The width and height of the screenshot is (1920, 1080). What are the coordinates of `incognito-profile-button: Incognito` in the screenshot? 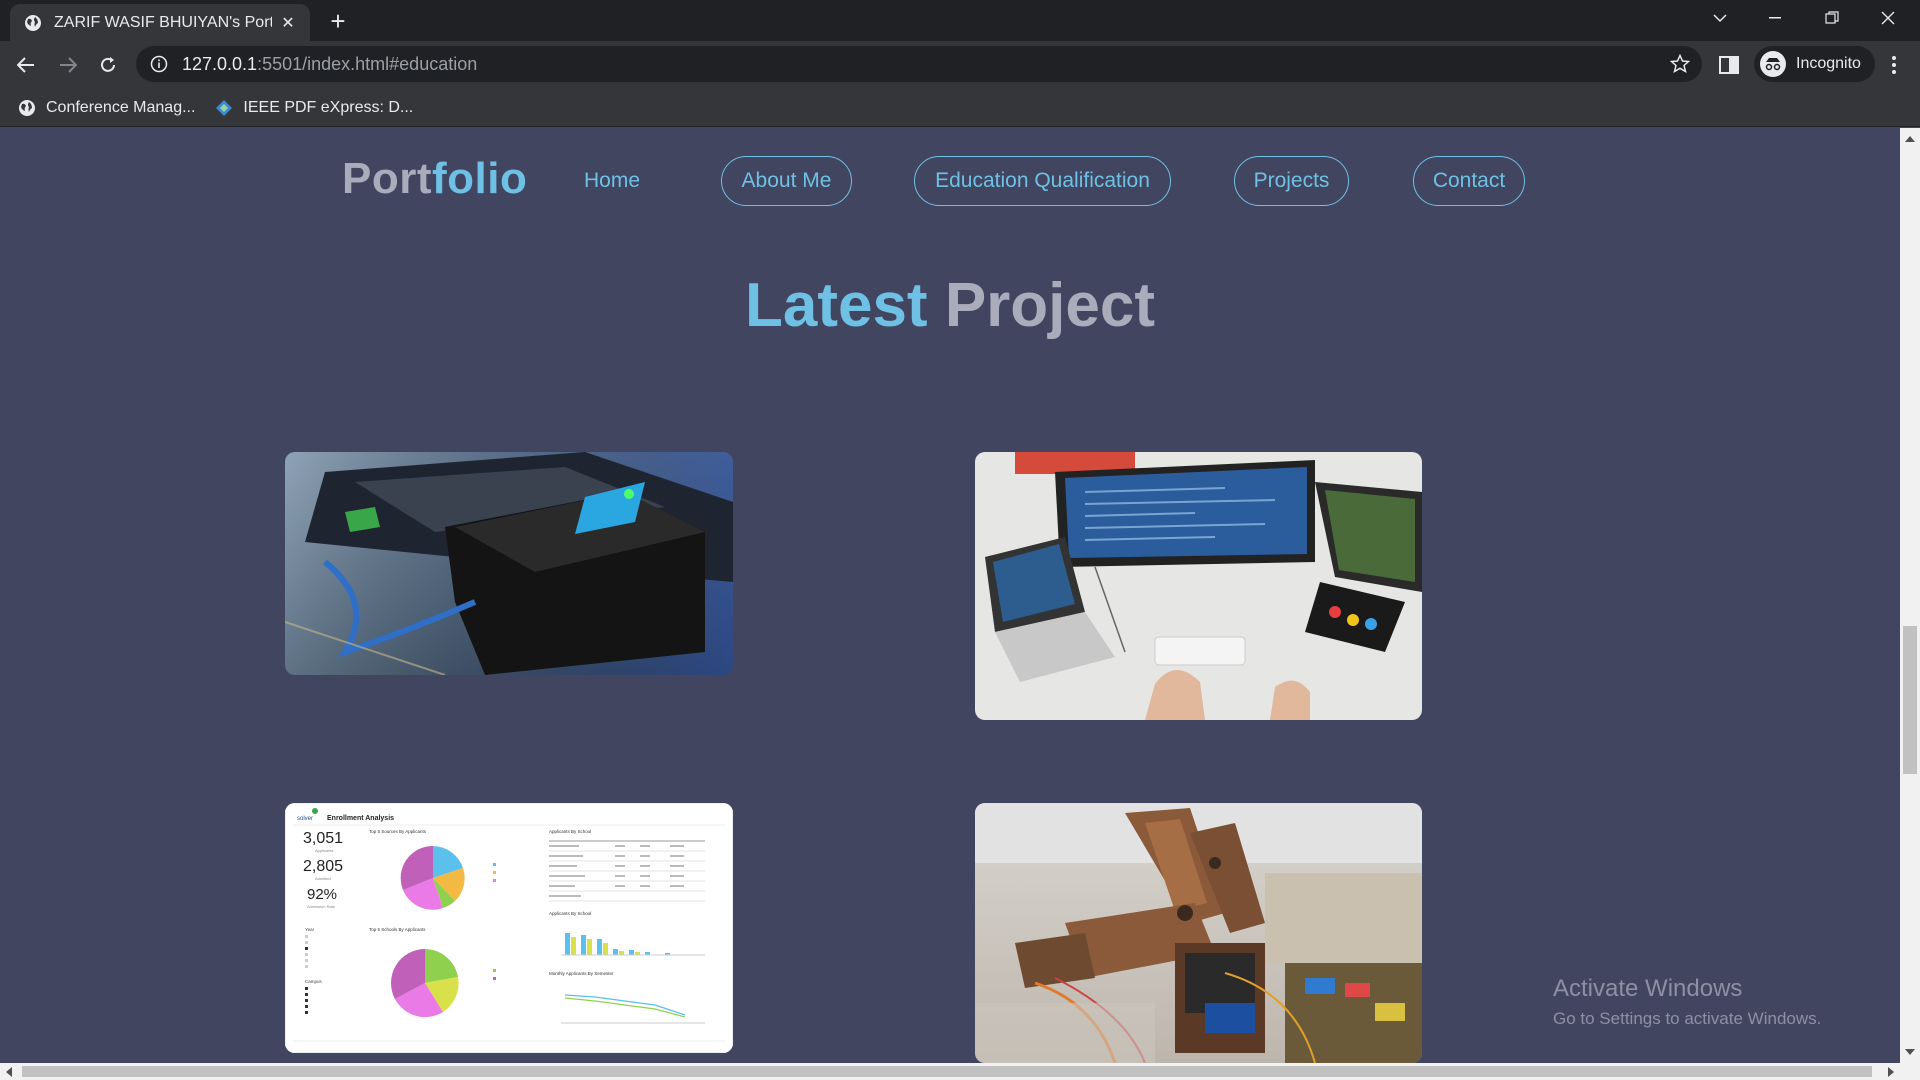 It's located at (1814, 64).